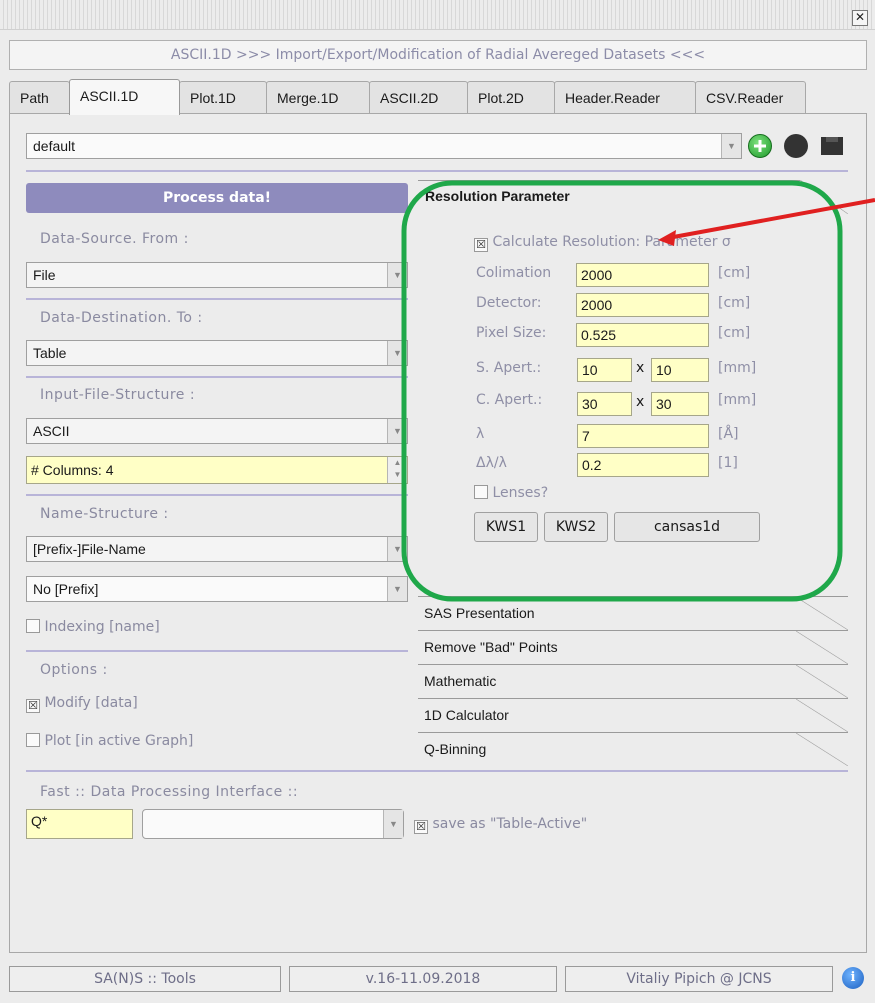 This screenshot has height=1003, width=875. What do you see at coordinates (273, 824) in the screenshot?
I see `fast-command-select: ▼` at bounding box center [273, 824].